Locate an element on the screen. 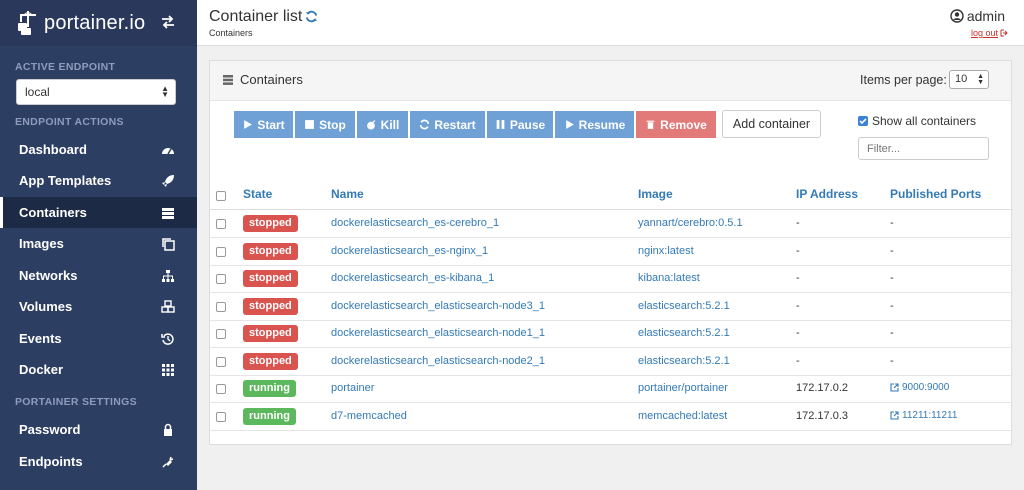 The image size is (1024, 490). portainer-logo-icon is located at coordinates (27, 23).